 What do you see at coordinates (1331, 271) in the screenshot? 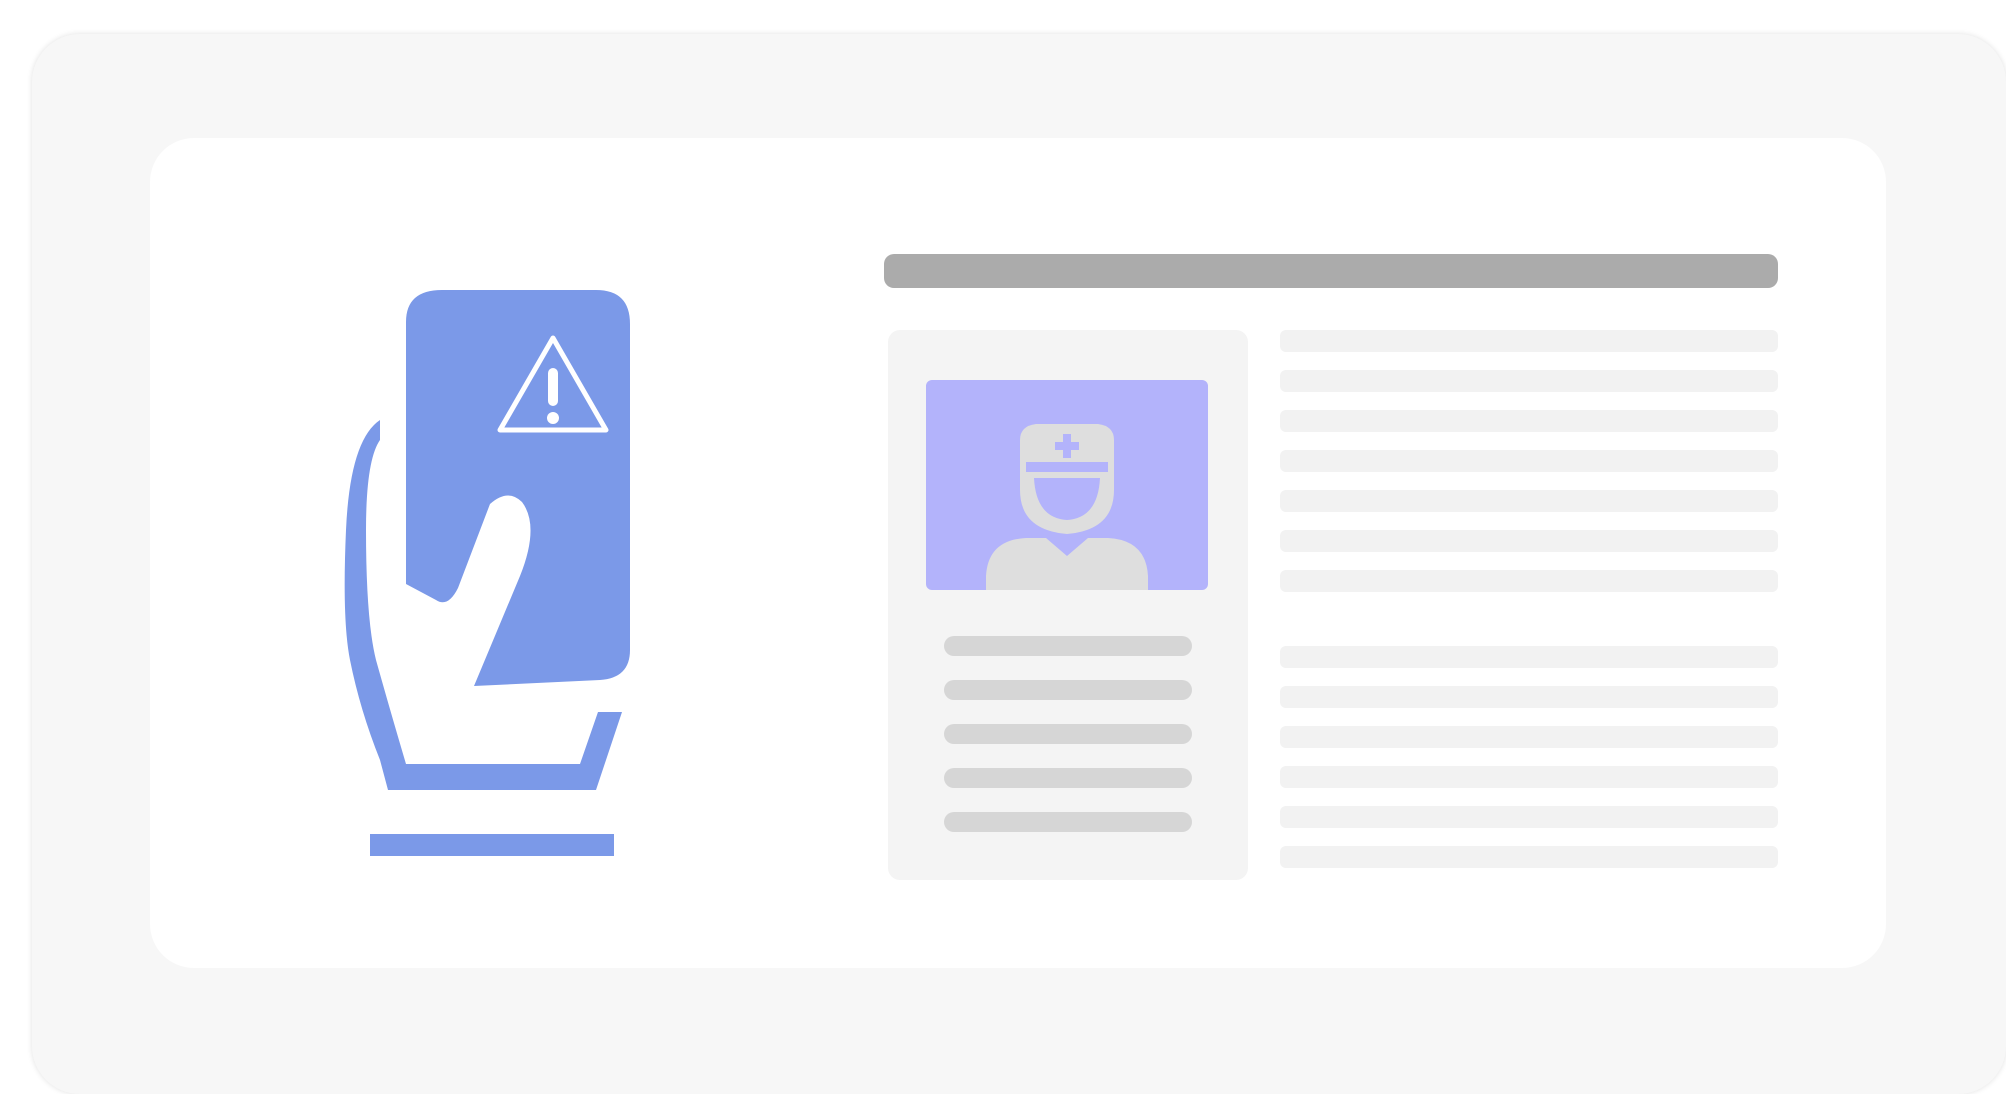
I see `document-title-bar` at bounding box center [1331, 271].